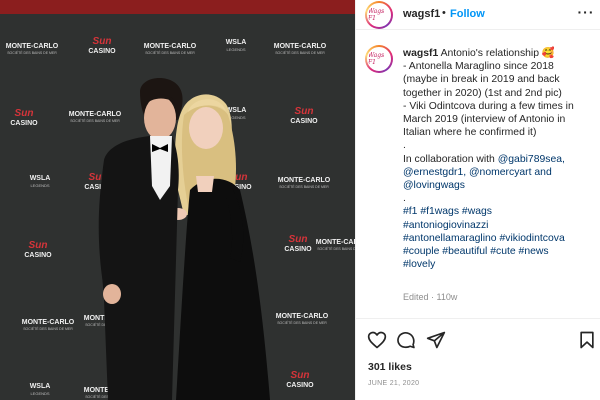 The width and height of the screenshot is (600, 400). Describe the element at coordinates (500, 251) in the screenshot. I see `hashtag-link: #couple #beautiful #cute #news` at that location.